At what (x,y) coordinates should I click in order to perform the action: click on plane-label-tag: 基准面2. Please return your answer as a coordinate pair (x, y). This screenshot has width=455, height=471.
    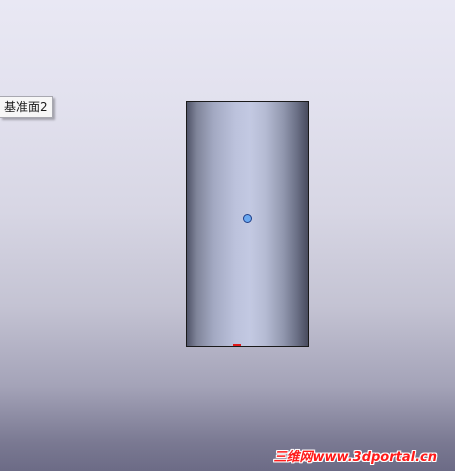
    Looking at the image, I should click on (26, 107).